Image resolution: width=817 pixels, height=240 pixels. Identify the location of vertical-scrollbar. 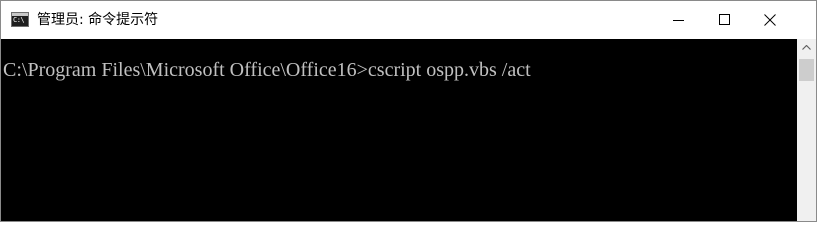
(806, 130).